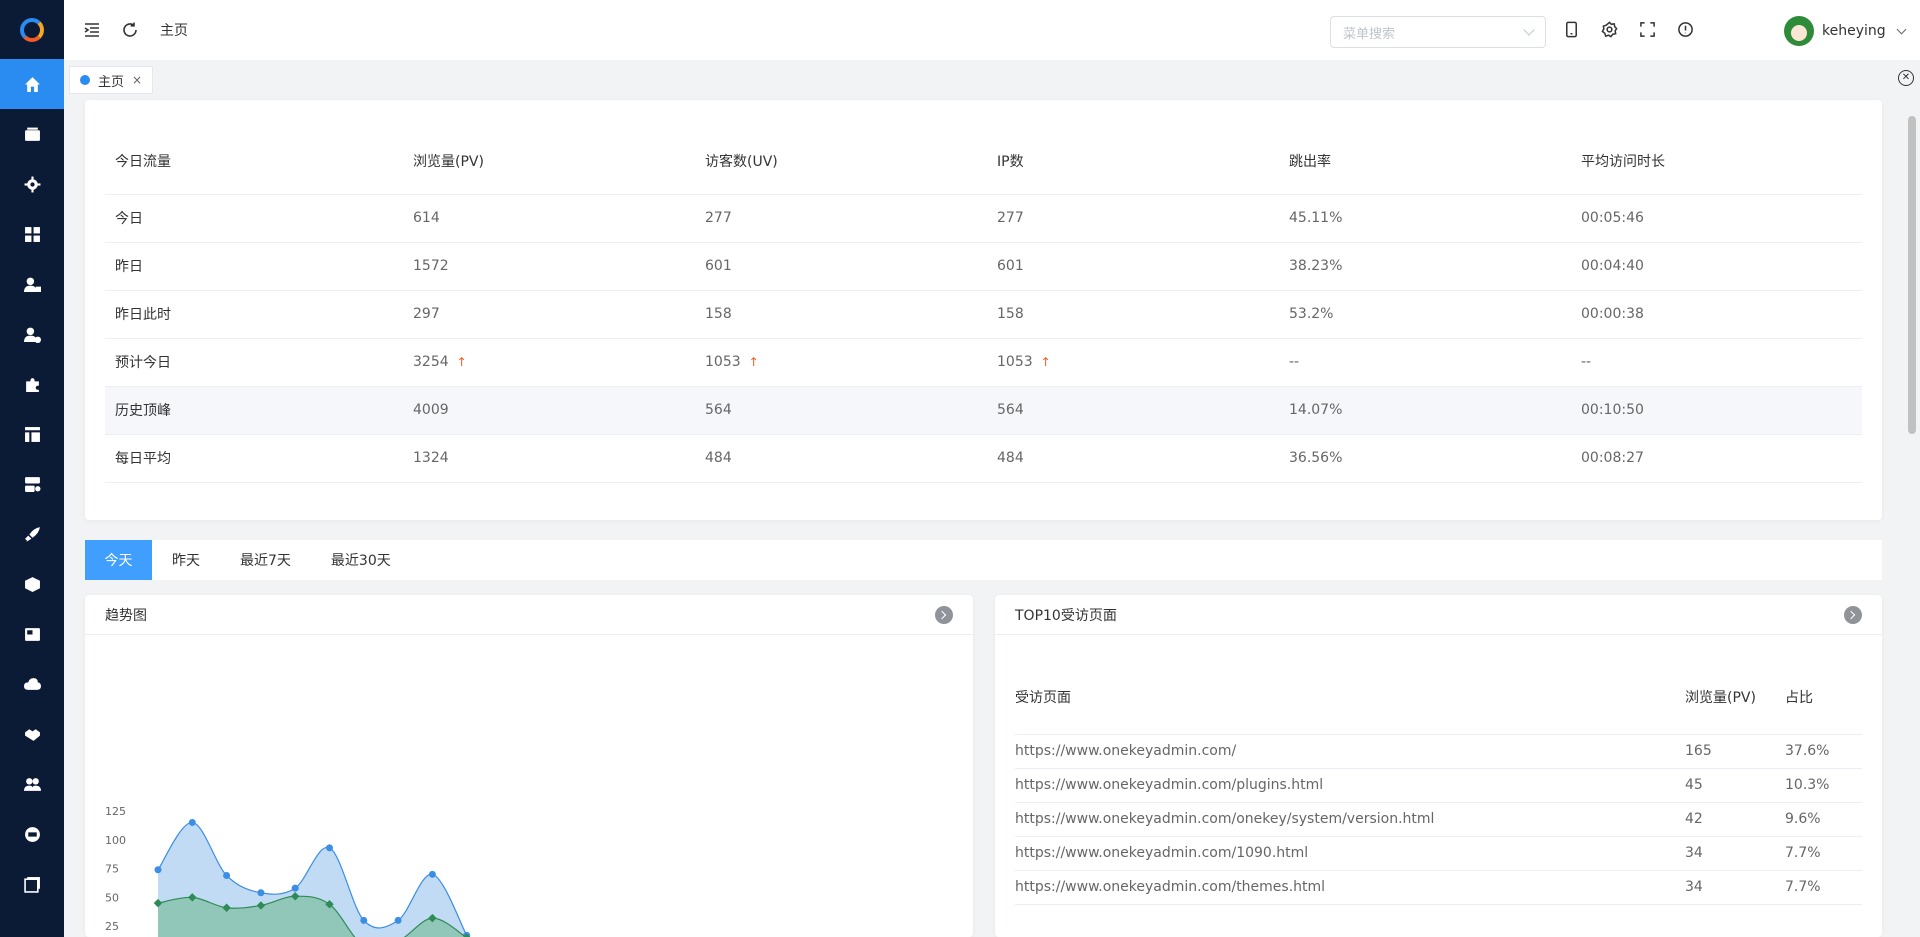 This screenshot has height=937, width=1920. Describe the element at coordinates (1628, 29) in the screenshot. I see `header-tools` at that location.